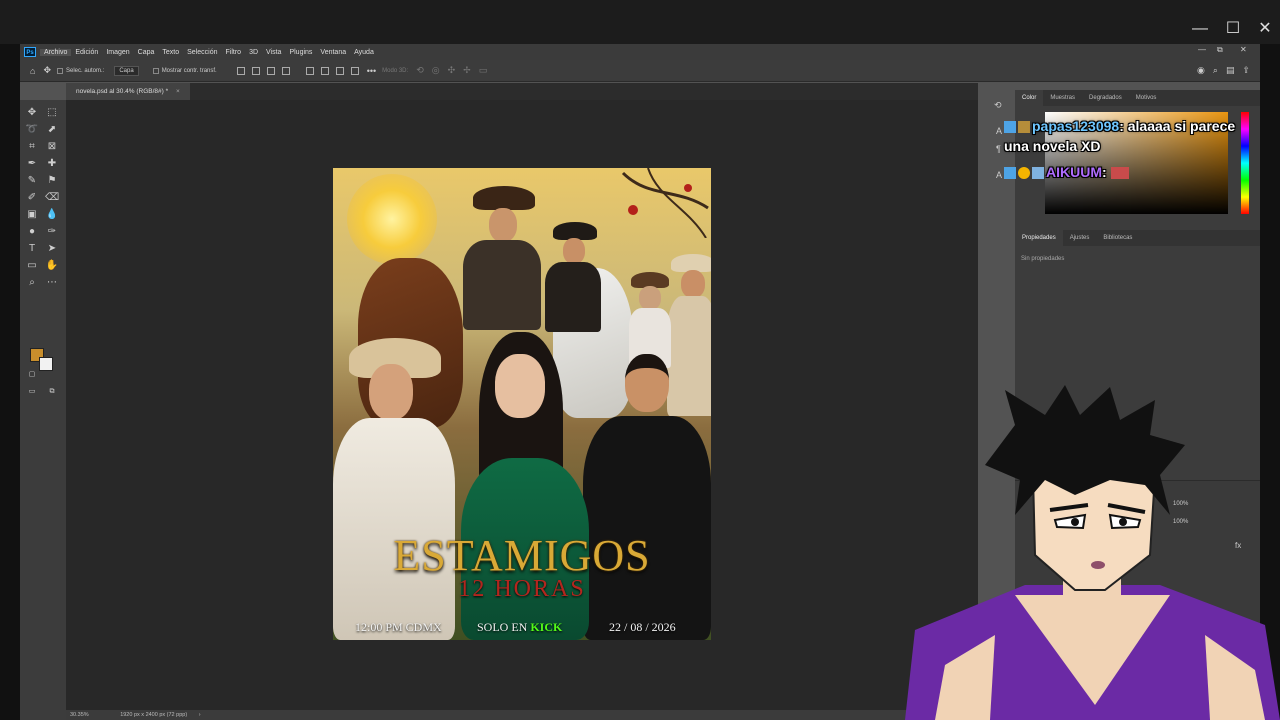  I want to click on tab-ajustes: Ajustes, so click(1080, 238).